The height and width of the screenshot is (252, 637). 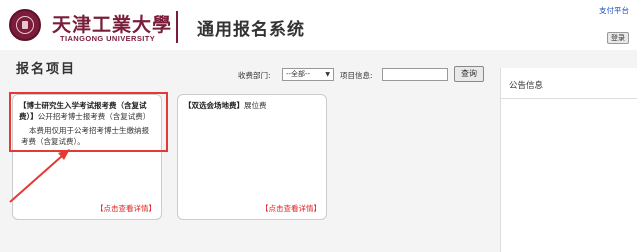 What do you see at coordinates (254, 75) in the screenshot?
I see `dept-label: 收费部门:` at bounding box center [254, 75].